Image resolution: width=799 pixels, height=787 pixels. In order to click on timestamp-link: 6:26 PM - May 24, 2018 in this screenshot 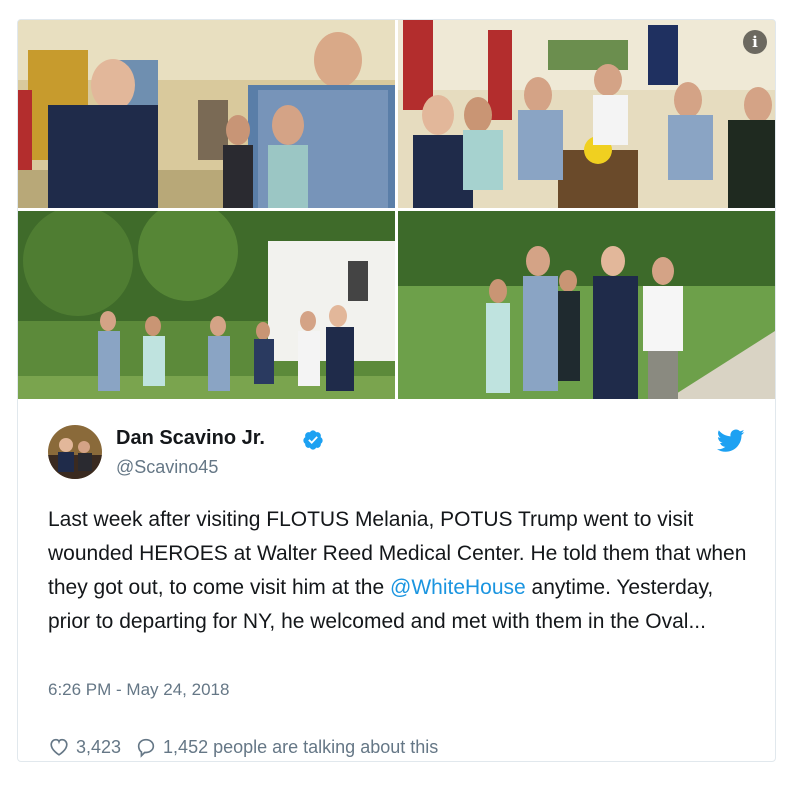, I will do `click(138, 690)`.